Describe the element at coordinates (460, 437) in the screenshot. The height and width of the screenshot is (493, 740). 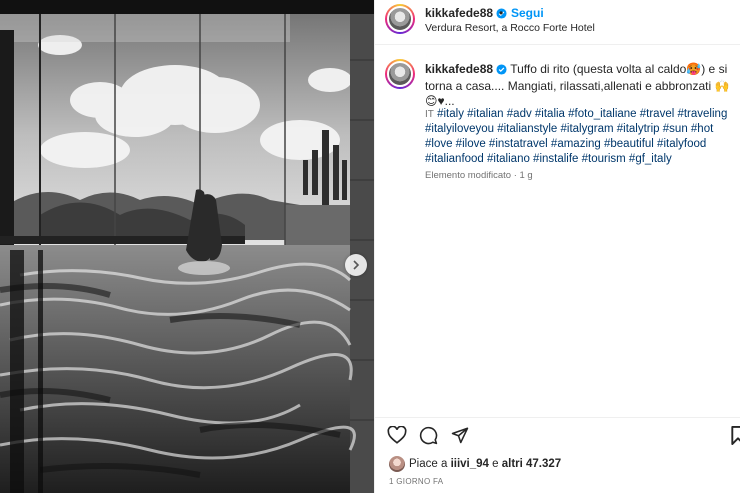
I see `send-icon` at that location.